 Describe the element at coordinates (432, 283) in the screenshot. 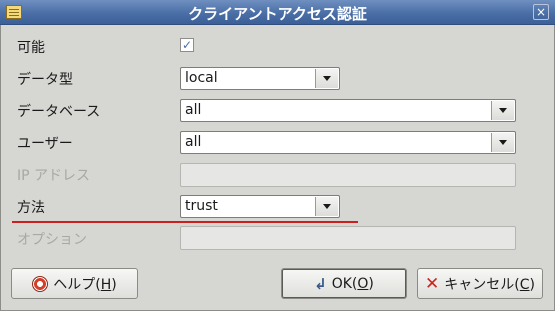

I see `cancel-icon: ✕` at that location.